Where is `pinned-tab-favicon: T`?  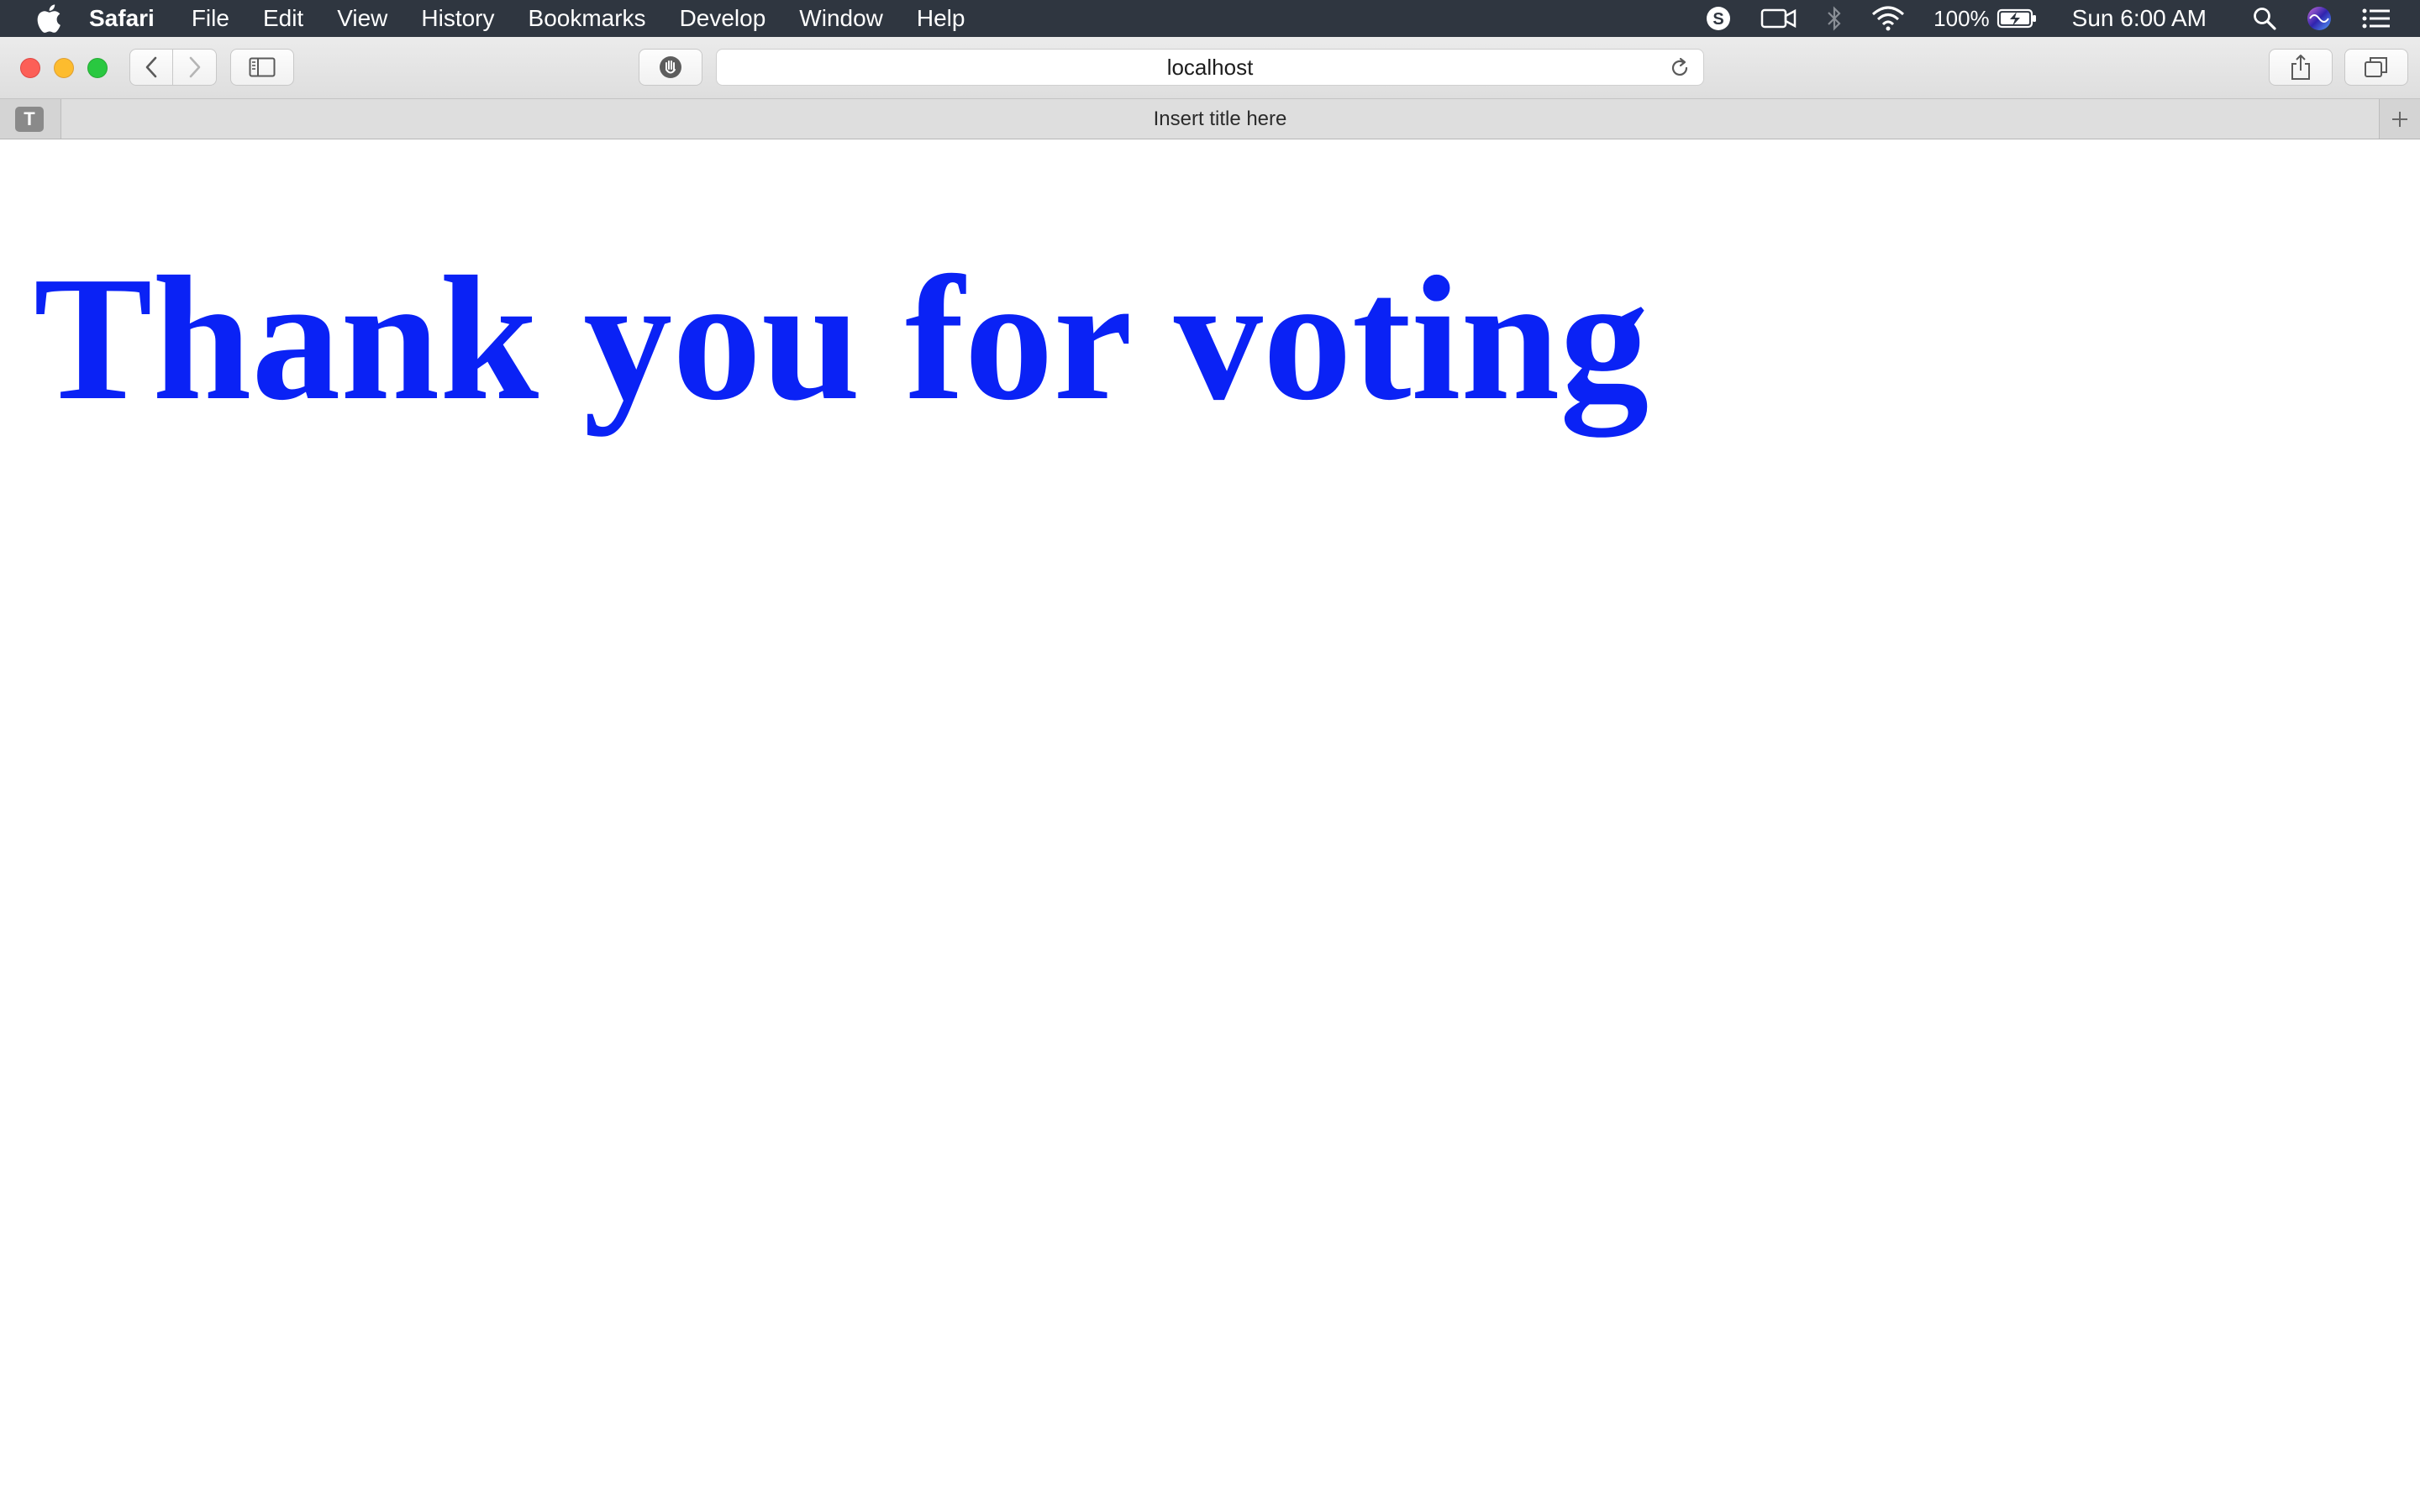 pinned-tab-favicon: T is located at coordinates (29, 119).